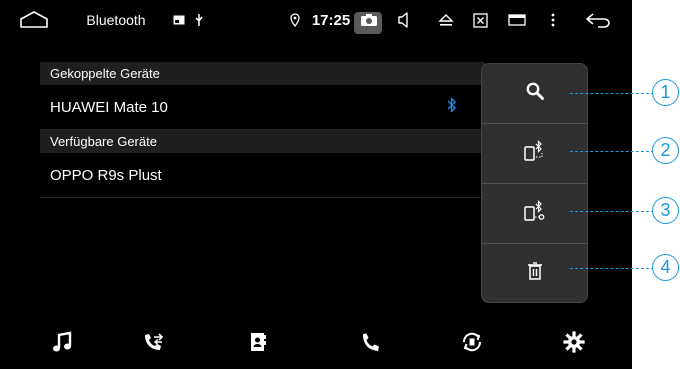 Image resolution: width=680 pixels, height=369 pixels. Describe the element at coordinates (316, 343) in the screenshot. I see `bottom-nav-bar` at that location.